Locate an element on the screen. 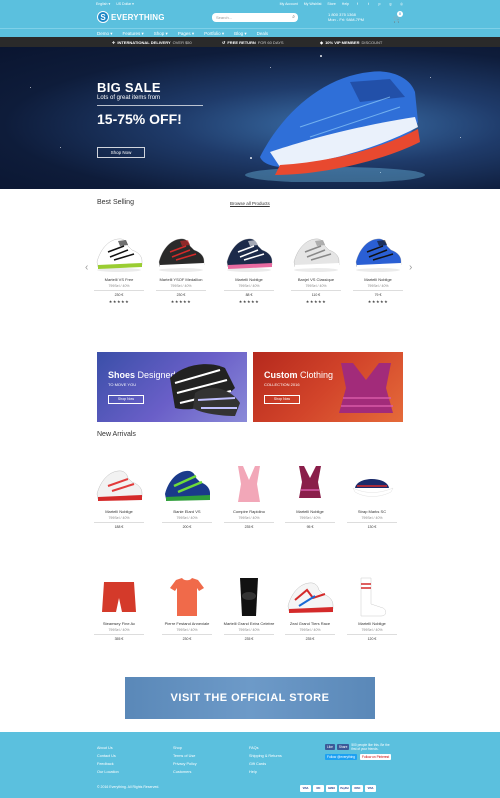 Image resolution: width=500 pixels, height=798 pixels. product-name: Martelli Grand Extra Celebre is located at coordinates (249, 623).